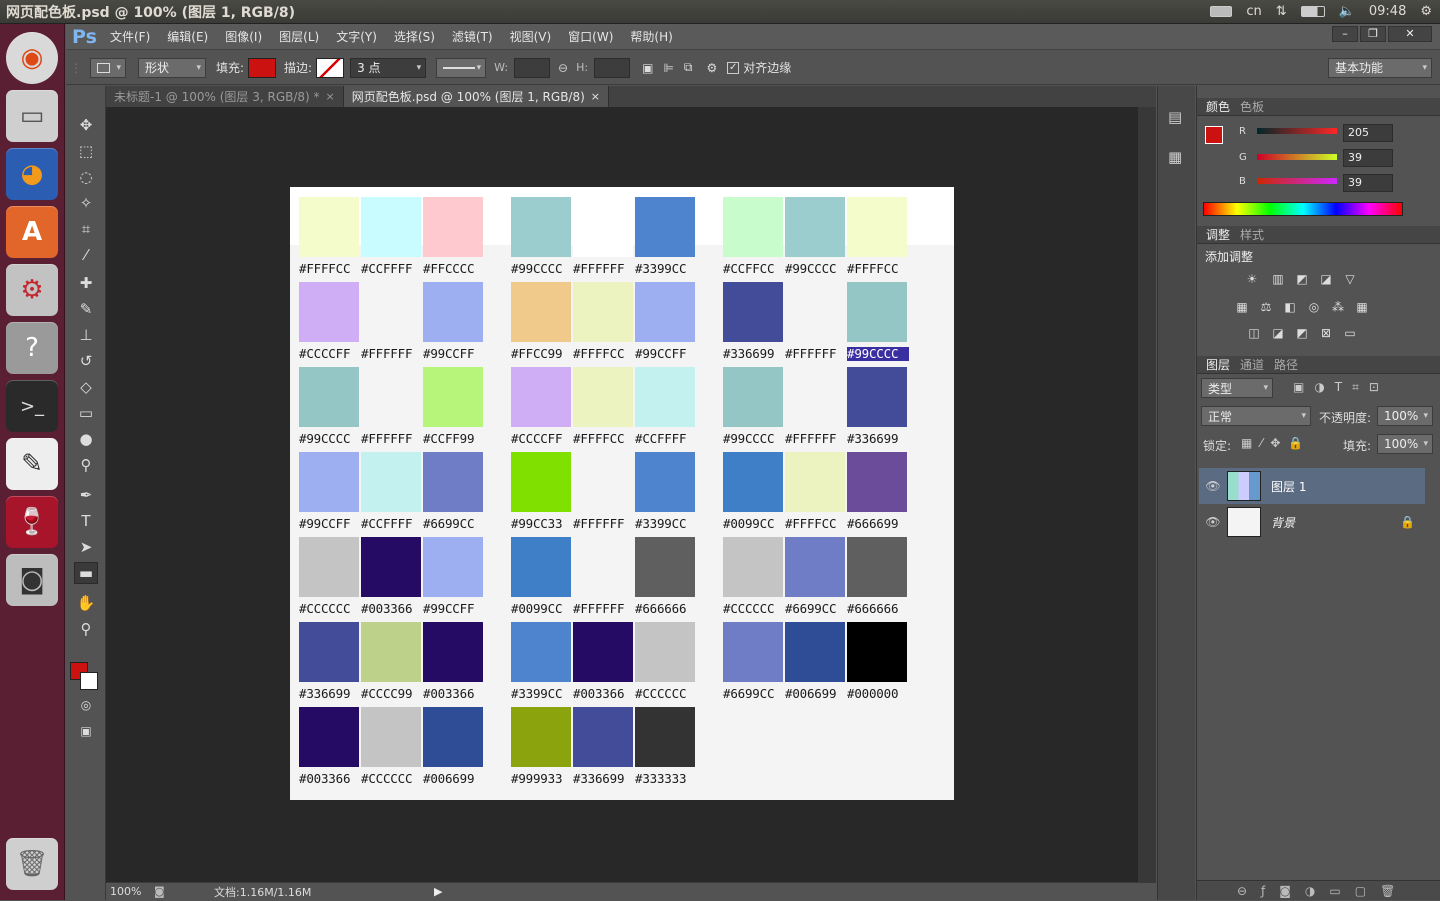 The width and height of the screenshot is (1440, 901). What do you see at coordinates (1221, 11) in the screenshot?
I see `keyboard-icon` at bounding box center [1221, 11].